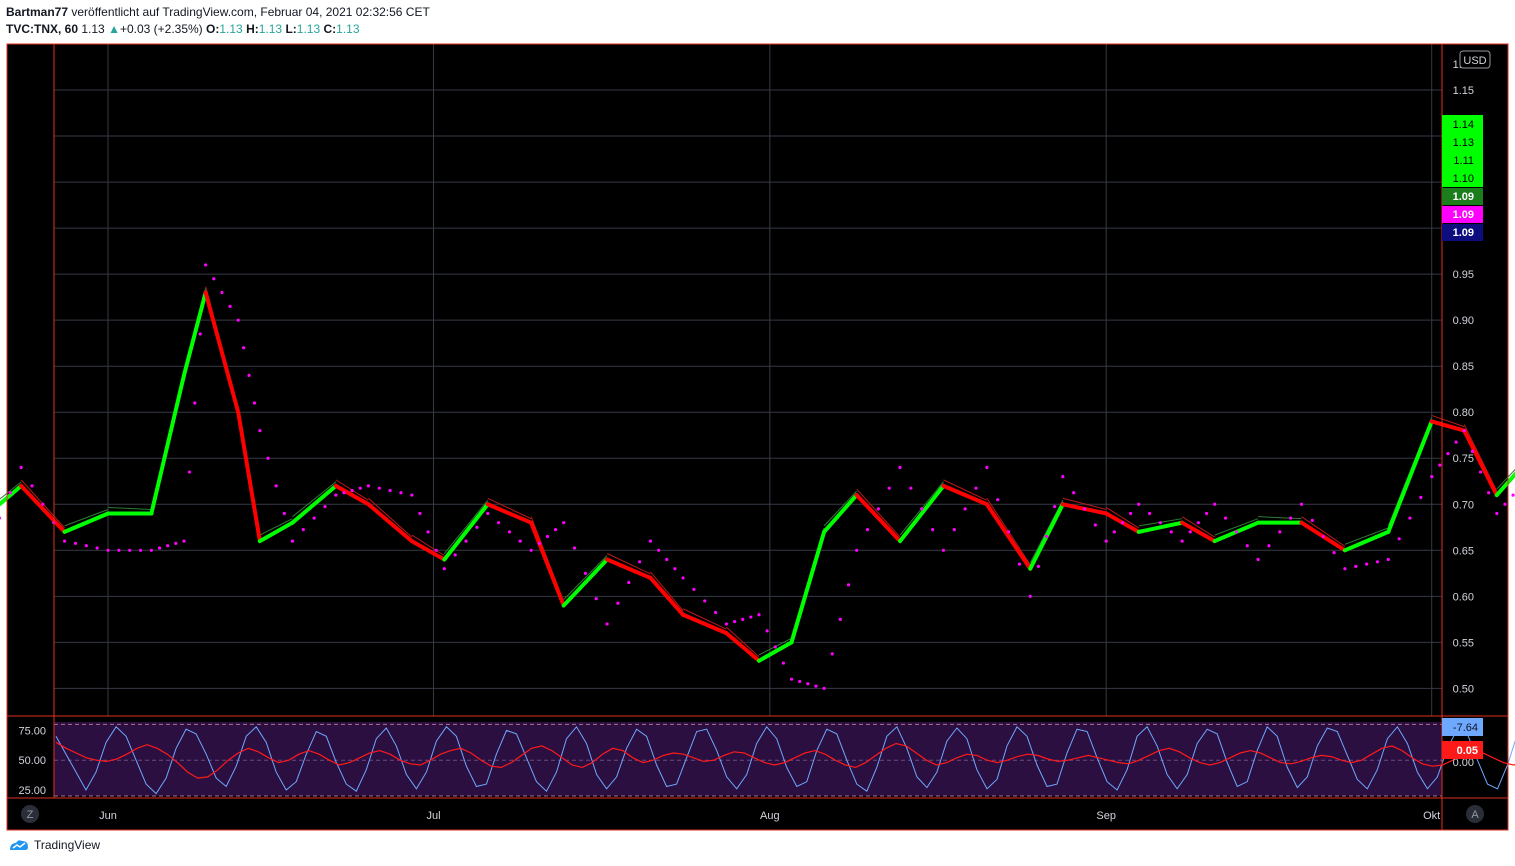  What do you see at coordinates (433, 816) in the screenshot?
I see `time-tick-label: Jul` at bounding box center [433, 816].